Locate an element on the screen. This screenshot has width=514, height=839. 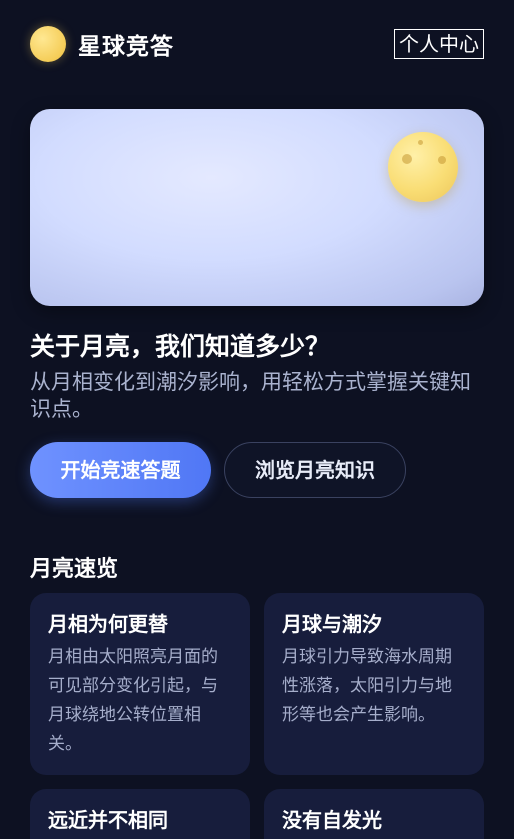
knowledge-card: 月相为何更替 月相由太阳照亮月面的可见部分变化引起，与月球绕地公转位置相关。 is located at coordinates (140, 684).